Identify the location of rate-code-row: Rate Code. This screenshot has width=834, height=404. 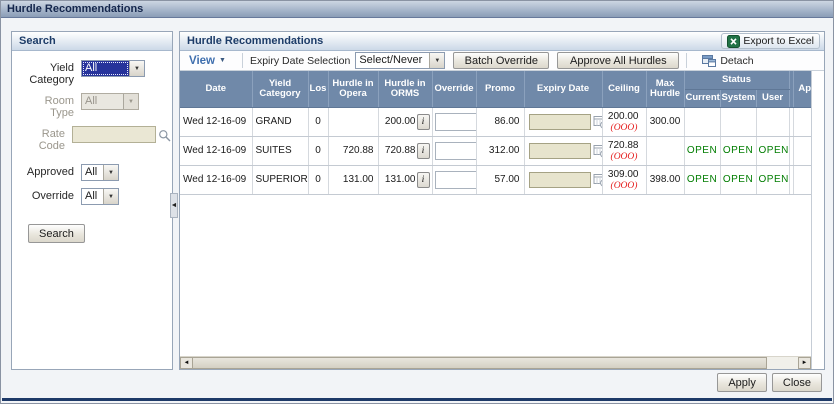
(92, 139).